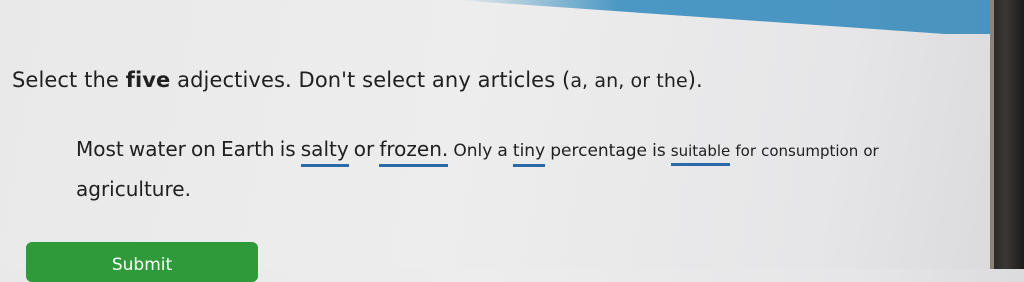 This screenshot has width=1024, height=282. Describe the element at coordinates (203, 149) in the screenshot. I see `word-on: on` at that location.